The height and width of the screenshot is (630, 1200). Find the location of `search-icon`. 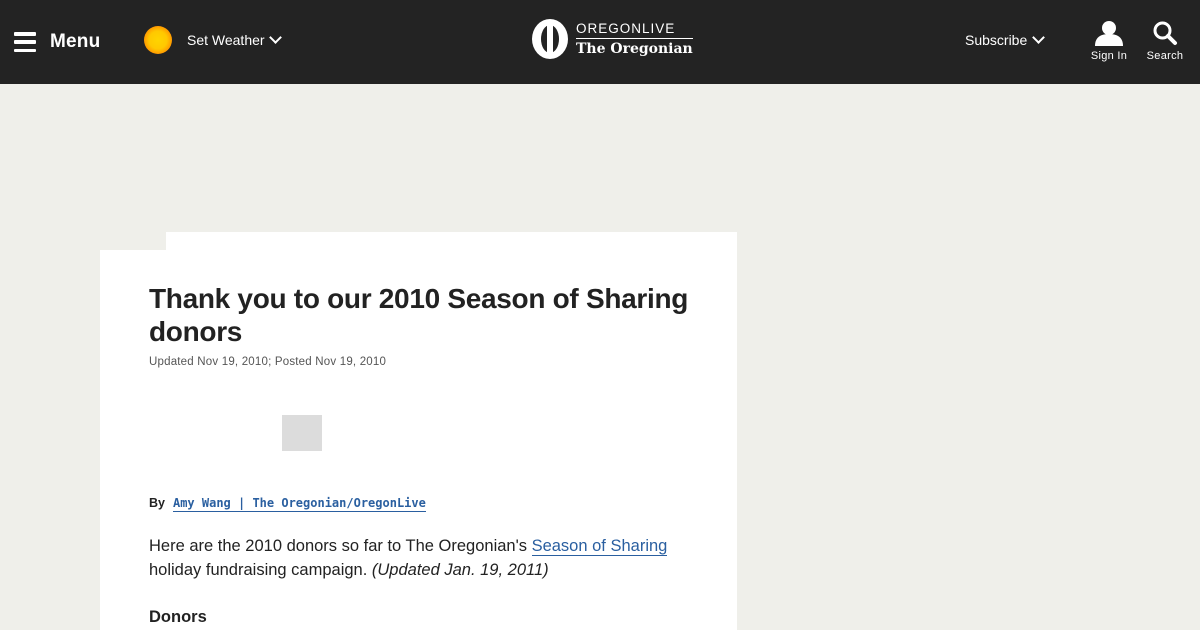

search-icon is located at coordinates (1165, 33).